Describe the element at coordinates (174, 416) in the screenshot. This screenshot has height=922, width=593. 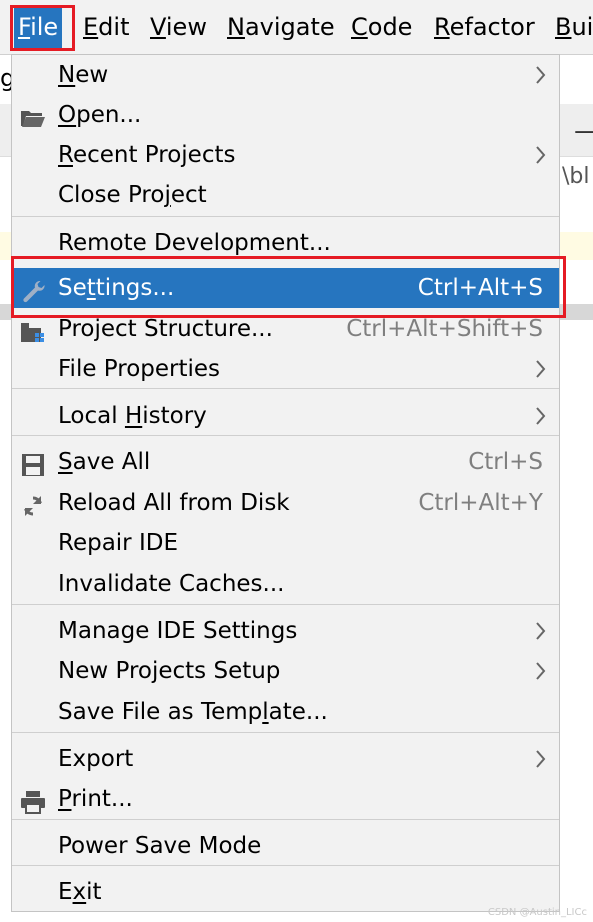
I see `label-text: istory` at that location.